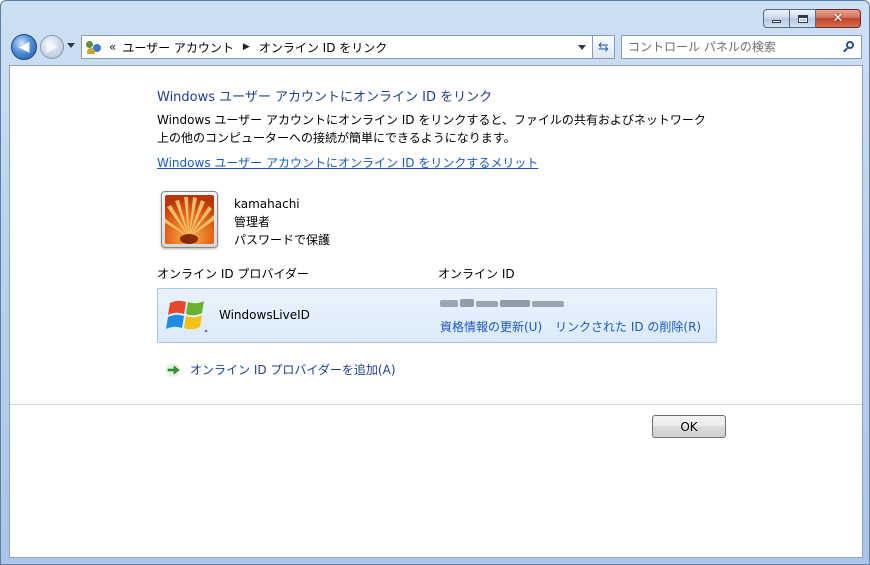  I want to click on search-icon, so click(849, 47).